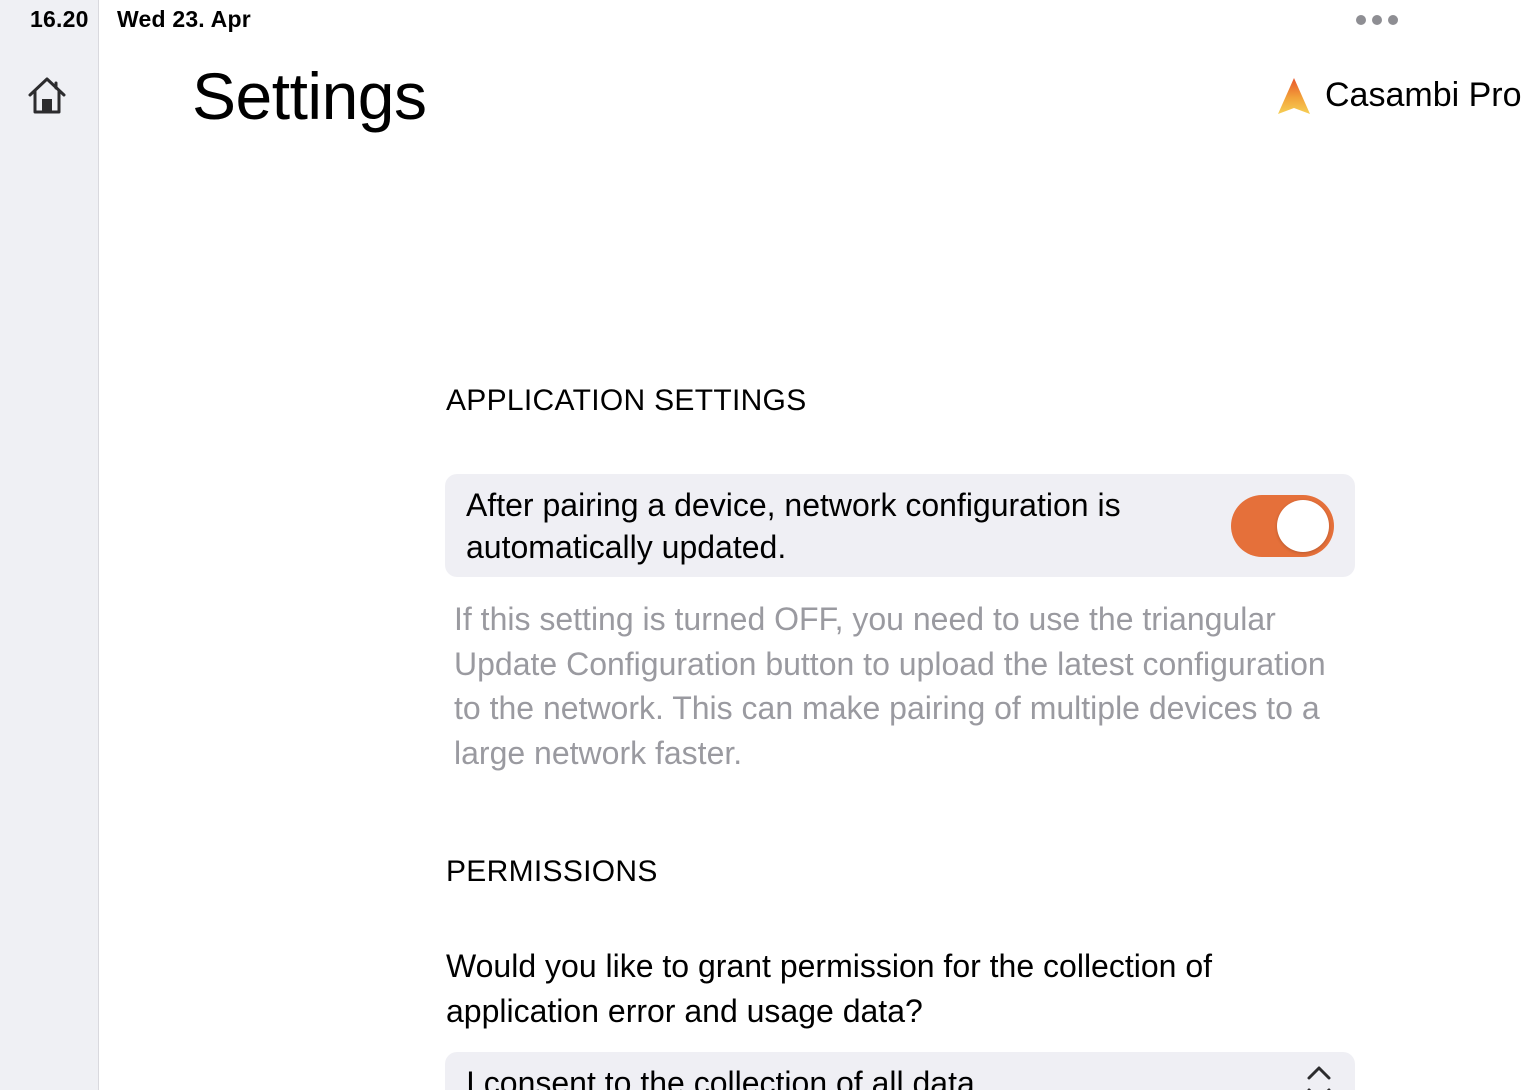 Image resolution: width=1530 pixels, height=1090 pixels. What do you see at coordinates (1294, 95) in the screenshot?
I see `casambi-logo-icon` at bounding box center [1294, 95].